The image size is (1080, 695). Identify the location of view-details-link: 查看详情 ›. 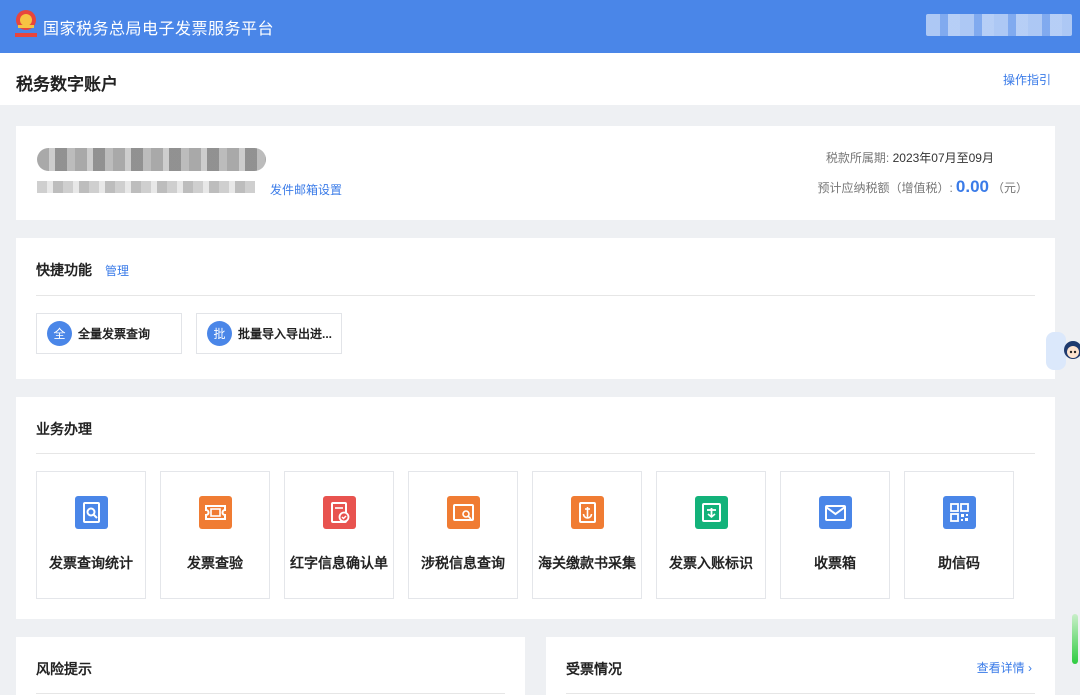
(1004, 667).